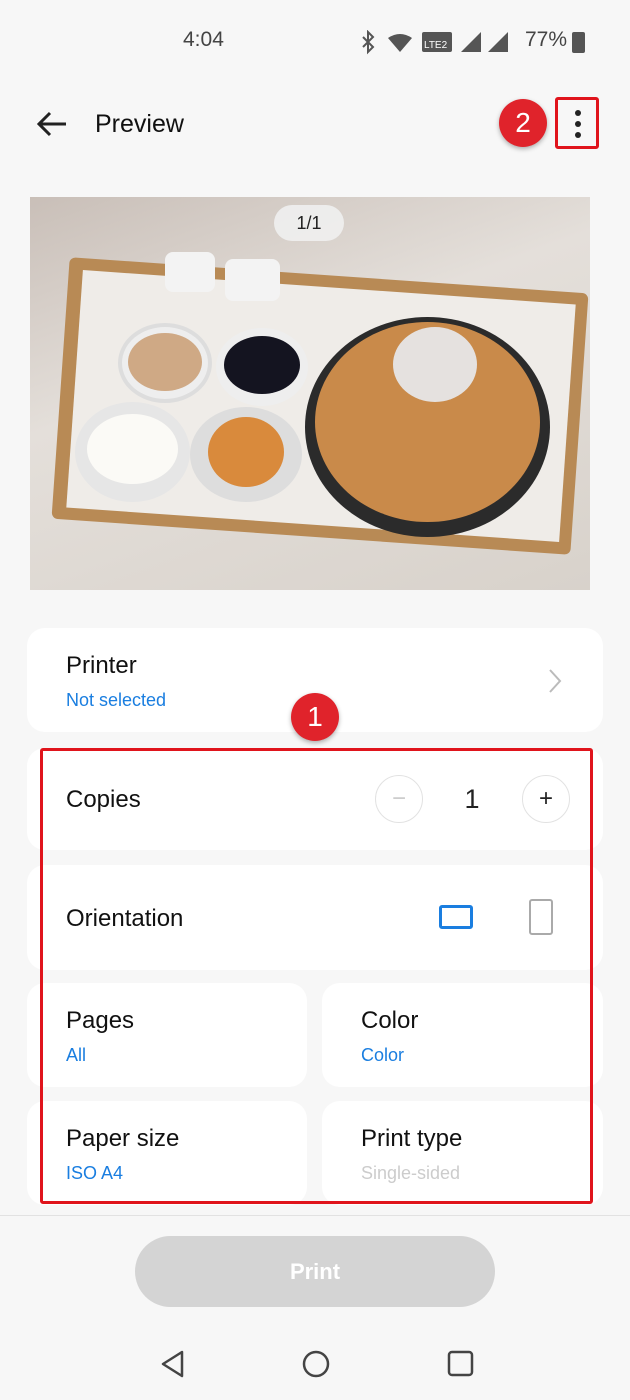 The height and width of the screenshot is (1400, 630). I want to click on battery-percent: 77%, so click(546, 39).